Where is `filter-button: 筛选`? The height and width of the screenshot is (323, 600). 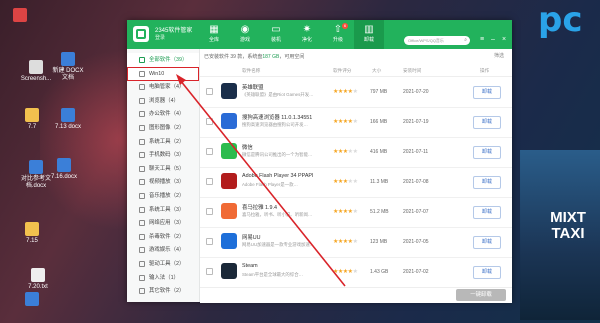
filter-button: 筛选 is located at coordinates (499, 55).